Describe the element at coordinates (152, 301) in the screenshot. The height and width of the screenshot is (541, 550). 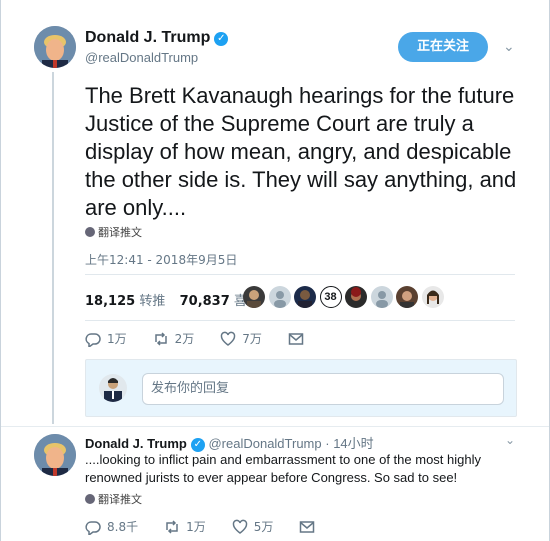
I see `retweets-label: 转推` at that location.